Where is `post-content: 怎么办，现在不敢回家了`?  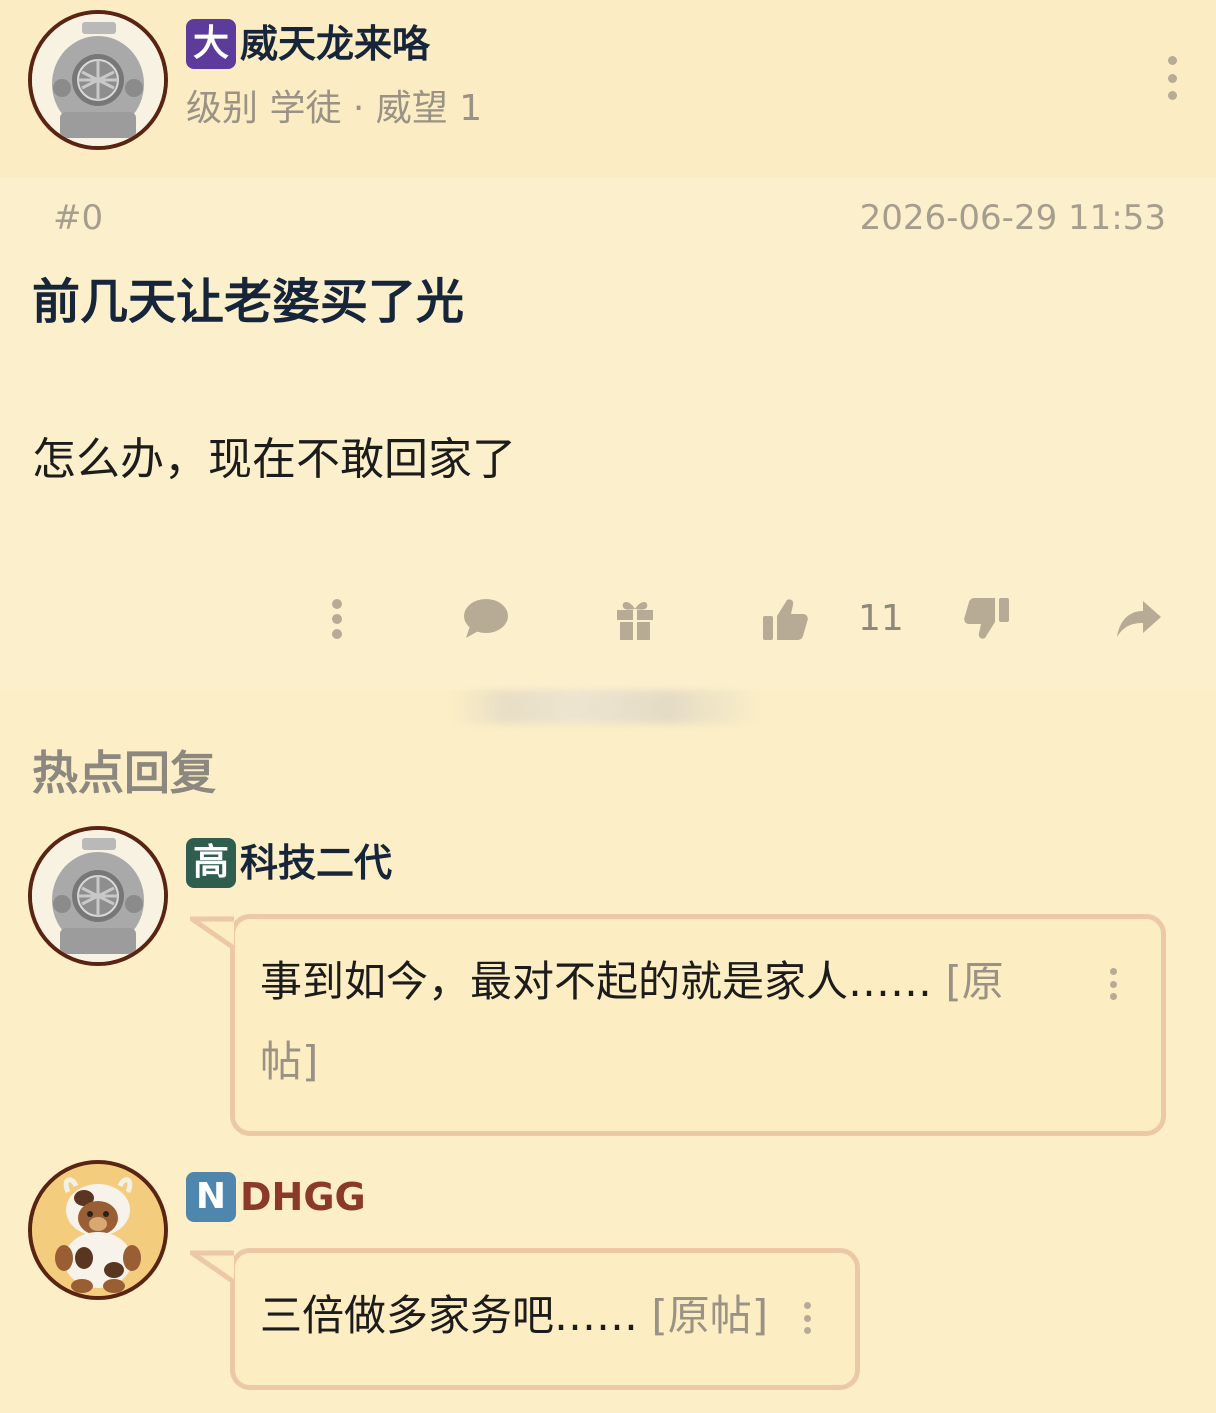 post-content: 怎么办，现在不敢回家了 is located at coordinates (274, 459).